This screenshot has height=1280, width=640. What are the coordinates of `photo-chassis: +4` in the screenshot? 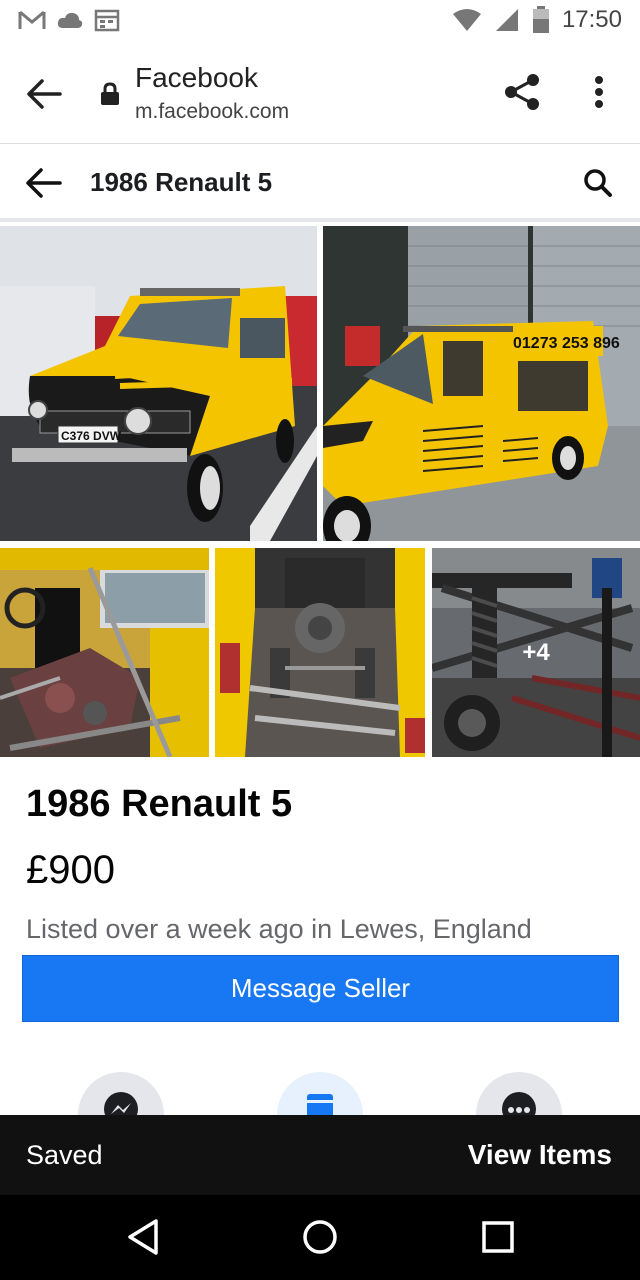 It's located at (536, 652).